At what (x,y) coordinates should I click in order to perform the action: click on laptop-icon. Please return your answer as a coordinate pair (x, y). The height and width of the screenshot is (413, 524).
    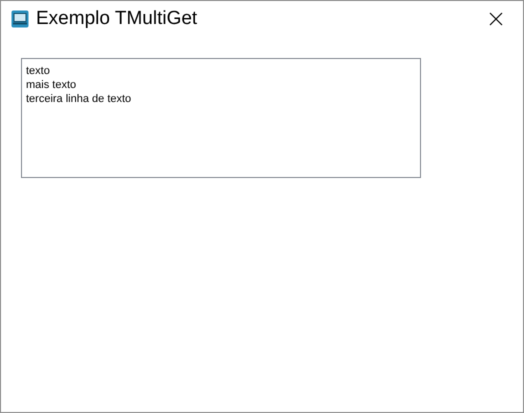
    Looking at the image, I should click on (20, 19).